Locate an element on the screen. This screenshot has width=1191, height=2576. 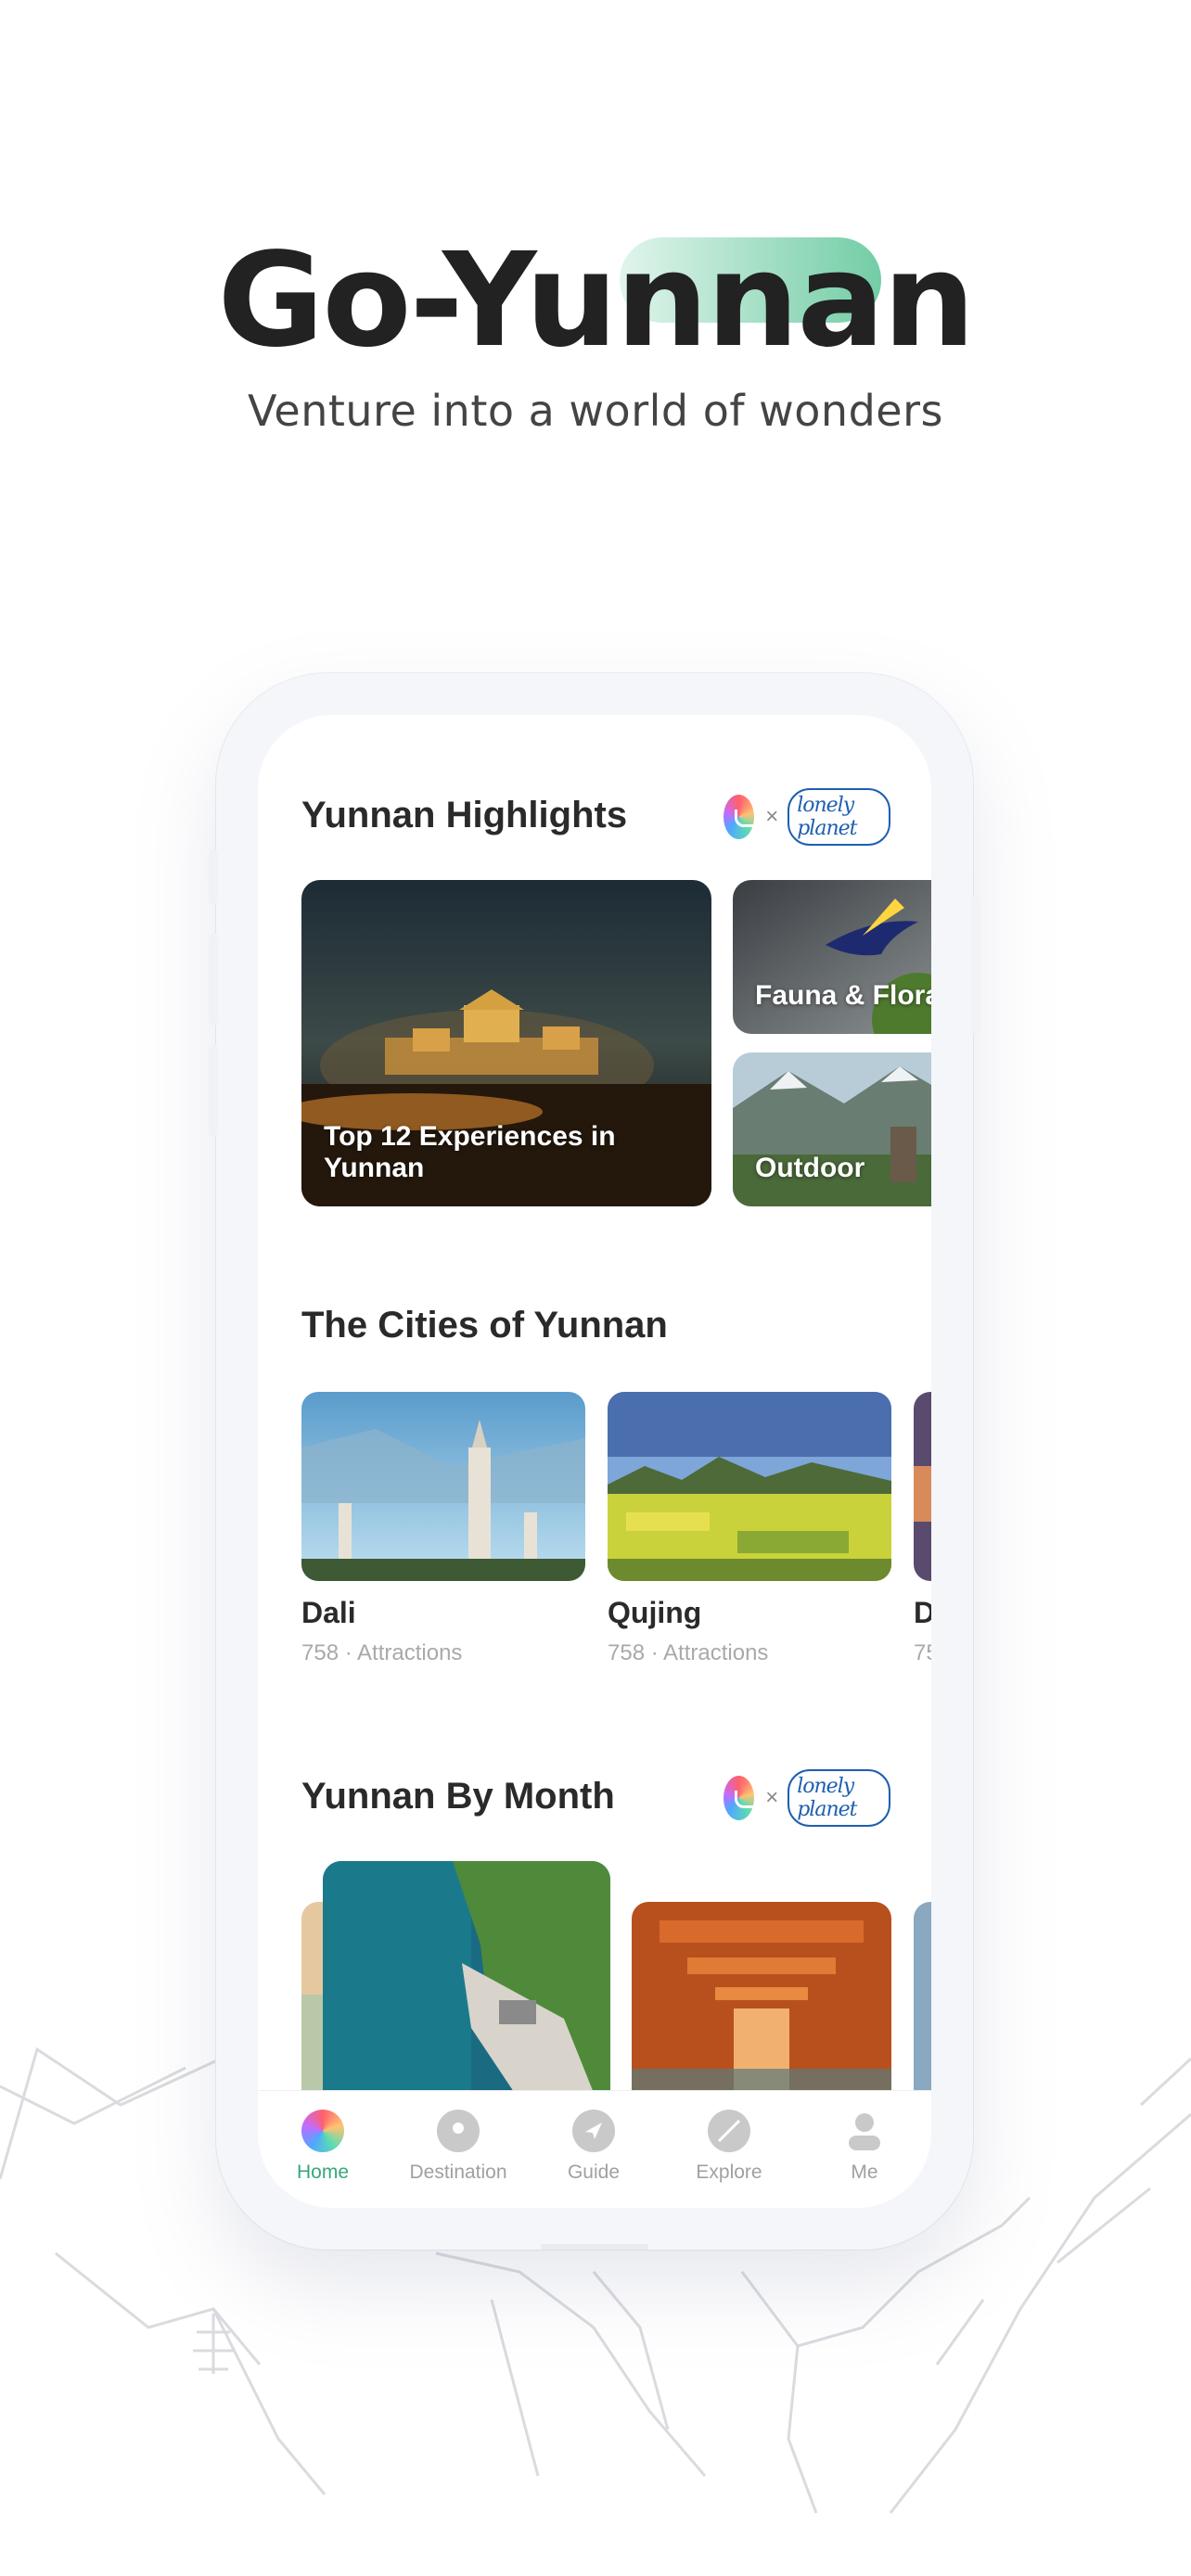
torii-gates-image is located at coordinates (761, 2008).